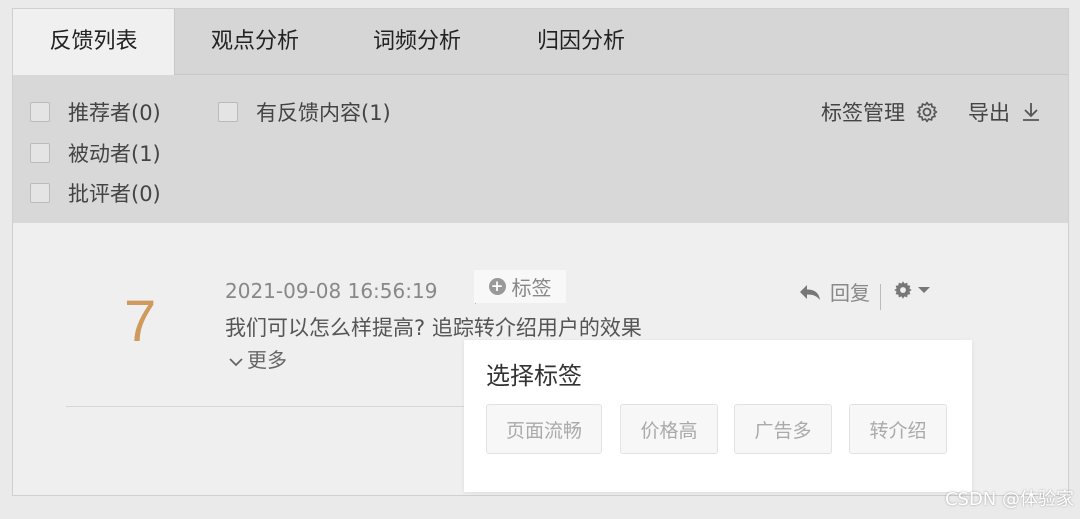 The height and width of the screenshot is (519, 1080). I want to click on tag-manage-label: 标签管理, so click(863, 113).